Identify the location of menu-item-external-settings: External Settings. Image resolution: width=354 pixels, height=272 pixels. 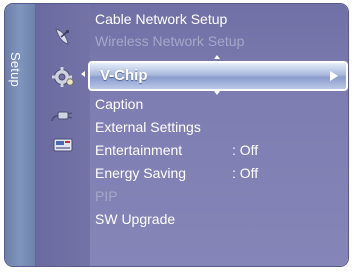
(148, 127).